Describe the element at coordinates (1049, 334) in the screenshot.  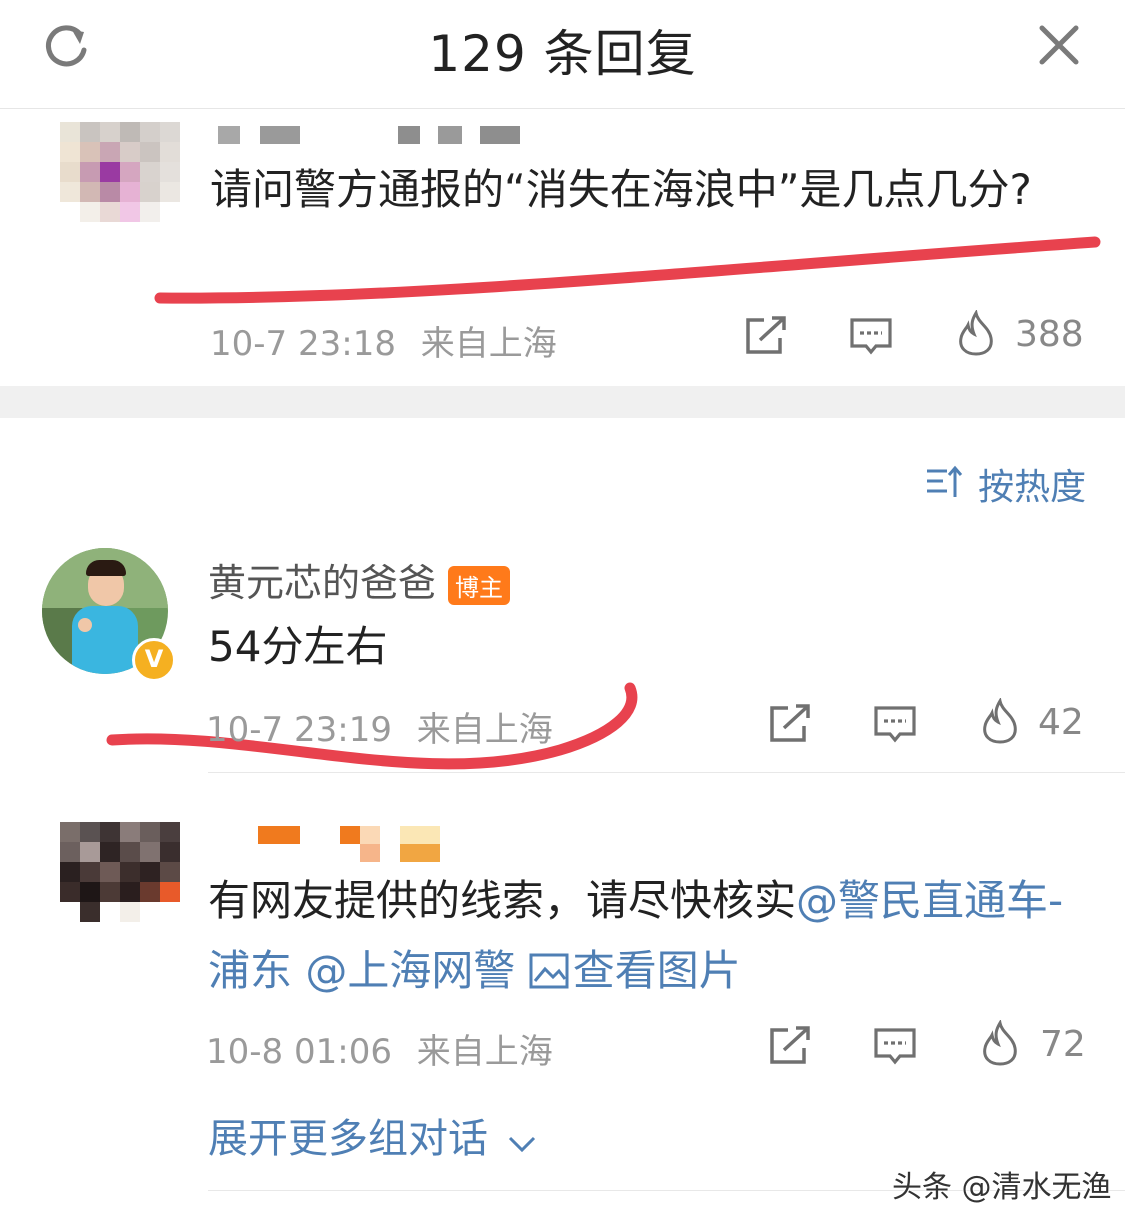
I see `like-count: 388` at that location.